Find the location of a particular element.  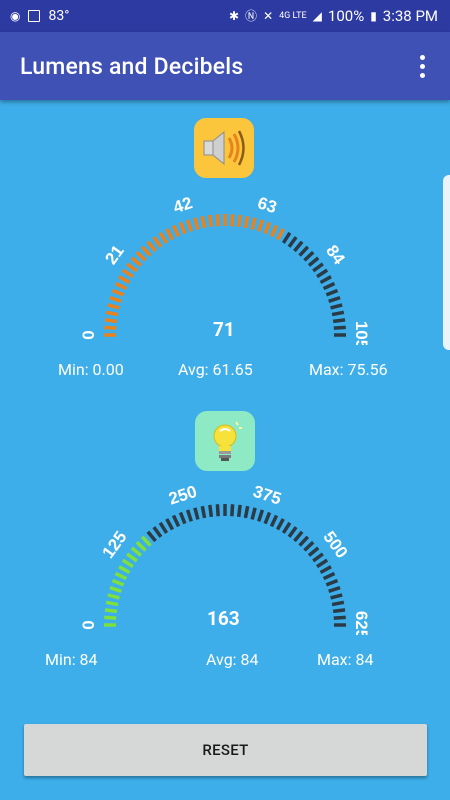

clock-text: 3:38 PM is located at coordinates (410, 16).